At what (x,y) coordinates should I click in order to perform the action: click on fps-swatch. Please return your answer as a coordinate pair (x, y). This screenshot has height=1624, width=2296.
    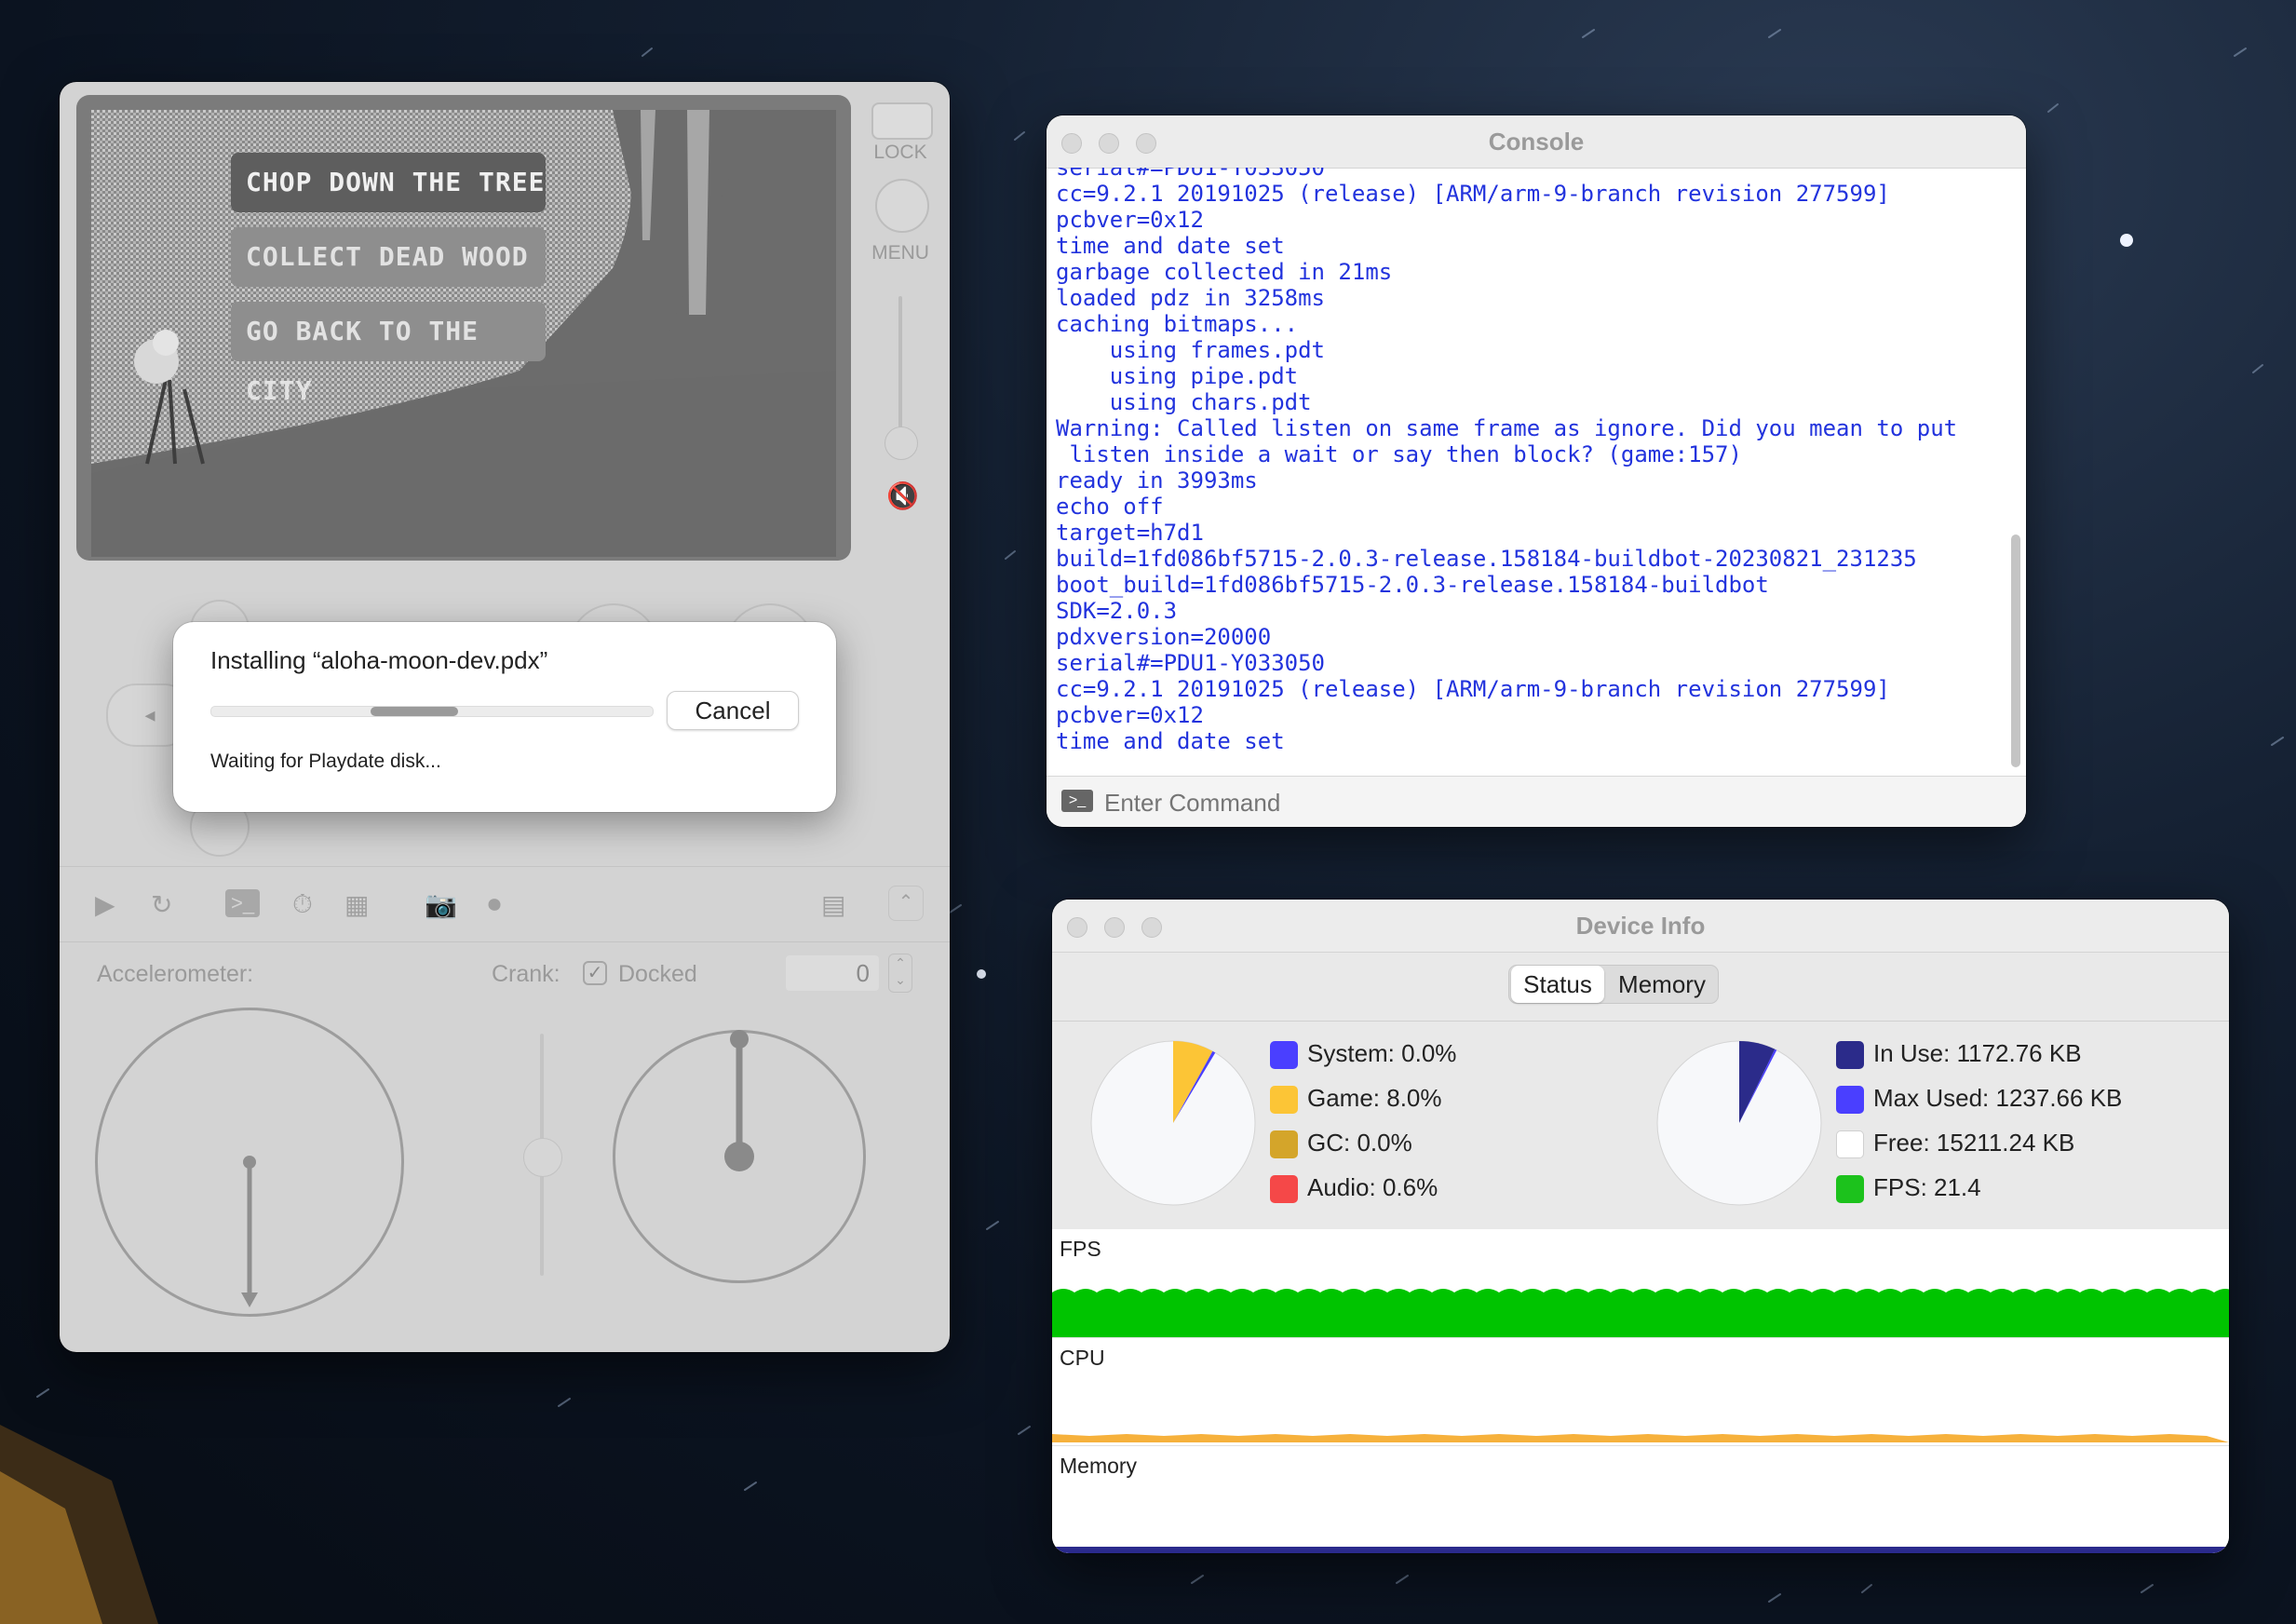
    Looking at the image, I should click on (1850, 1189).